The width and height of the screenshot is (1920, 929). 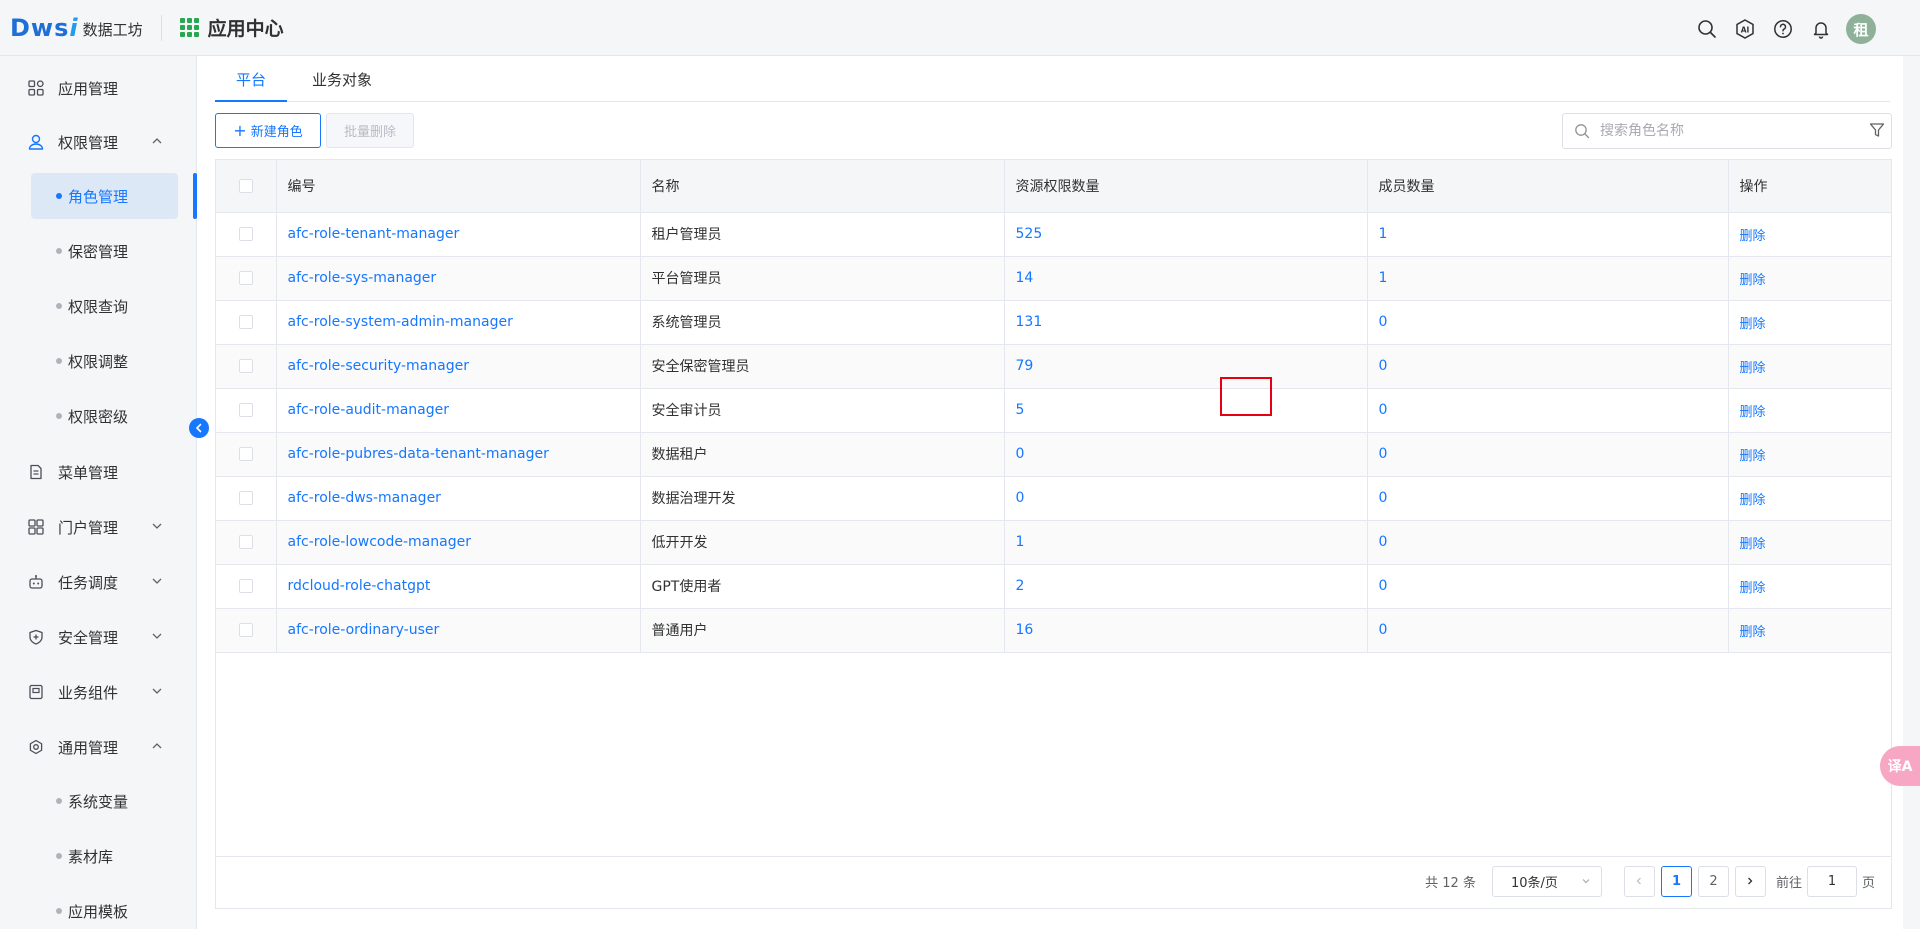 What do you see at coordinates (98, 472) in the screenshot?
I see `sidebar-item-menu-management: 菜单管理` at bounding box center [98, 472].